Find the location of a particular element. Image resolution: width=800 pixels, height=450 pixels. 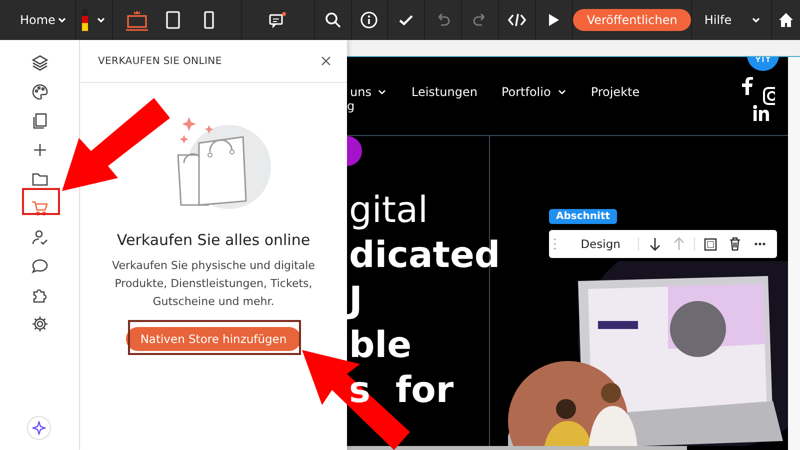

panel-description: Verkaufen Sie physische und digitale Produkte, Dienstleistungen, Tickets, Gutscheine und mehr. is located at coordinates (213, 284).